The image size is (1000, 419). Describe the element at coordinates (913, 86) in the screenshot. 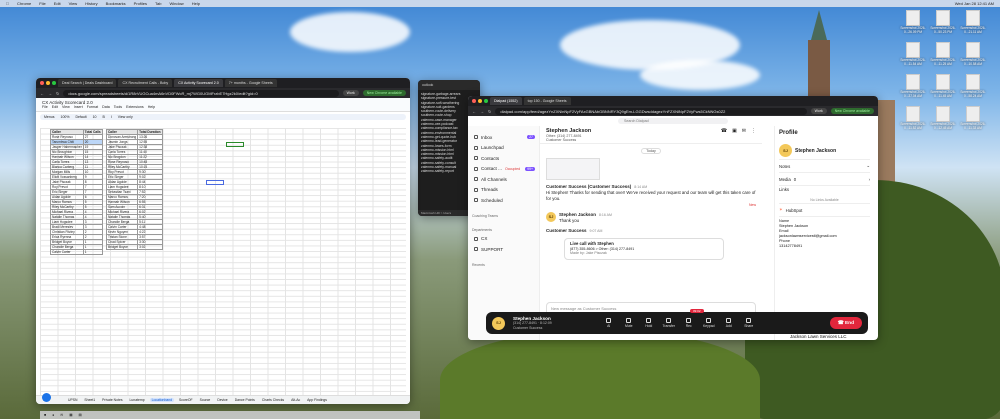

I see `desktop-screenshot-file: Screenshot 2026-0...37.04 AM` at that location.